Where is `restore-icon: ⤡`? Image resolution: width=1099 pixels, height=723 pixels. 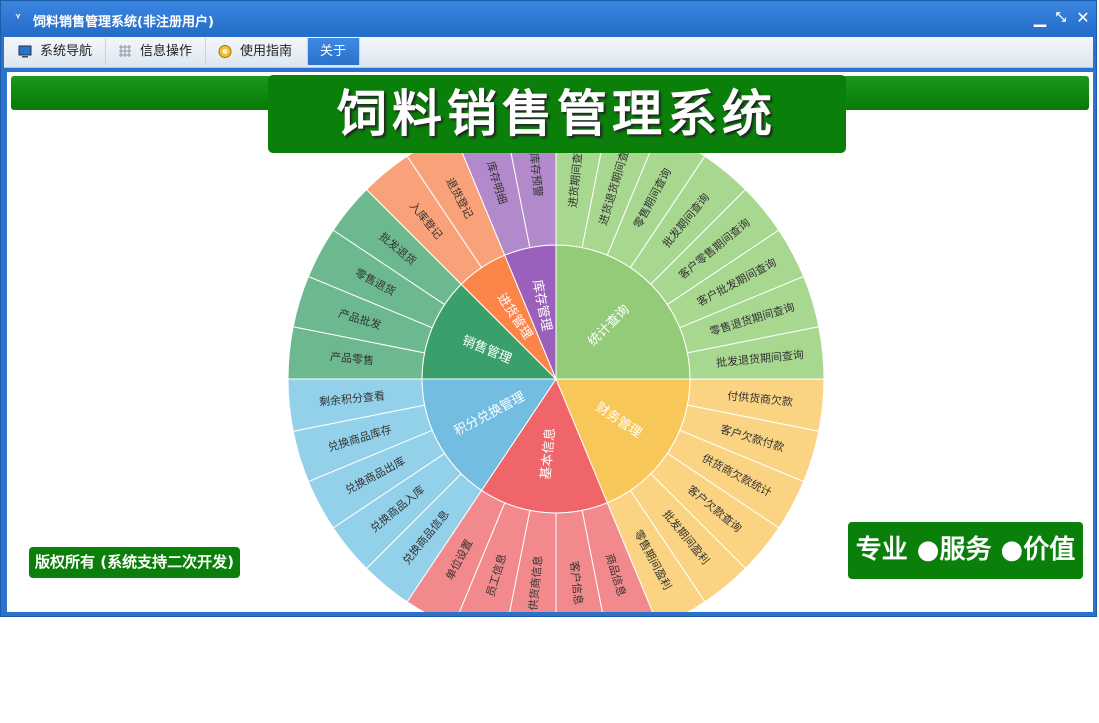
restore-icon: ⤡ is located at coordinates (1061, 18).